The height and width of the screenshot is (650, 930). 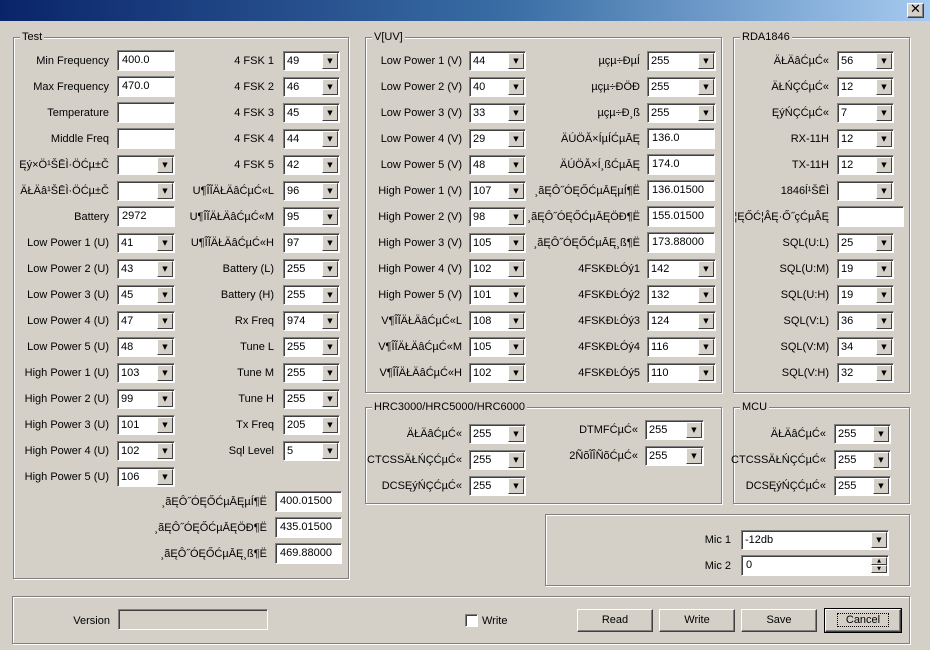 What do you see at coordinates (146, 477) in the screenshot?
I see `test-left-select-16: 106 ▼` at bounding box center [146, 477].